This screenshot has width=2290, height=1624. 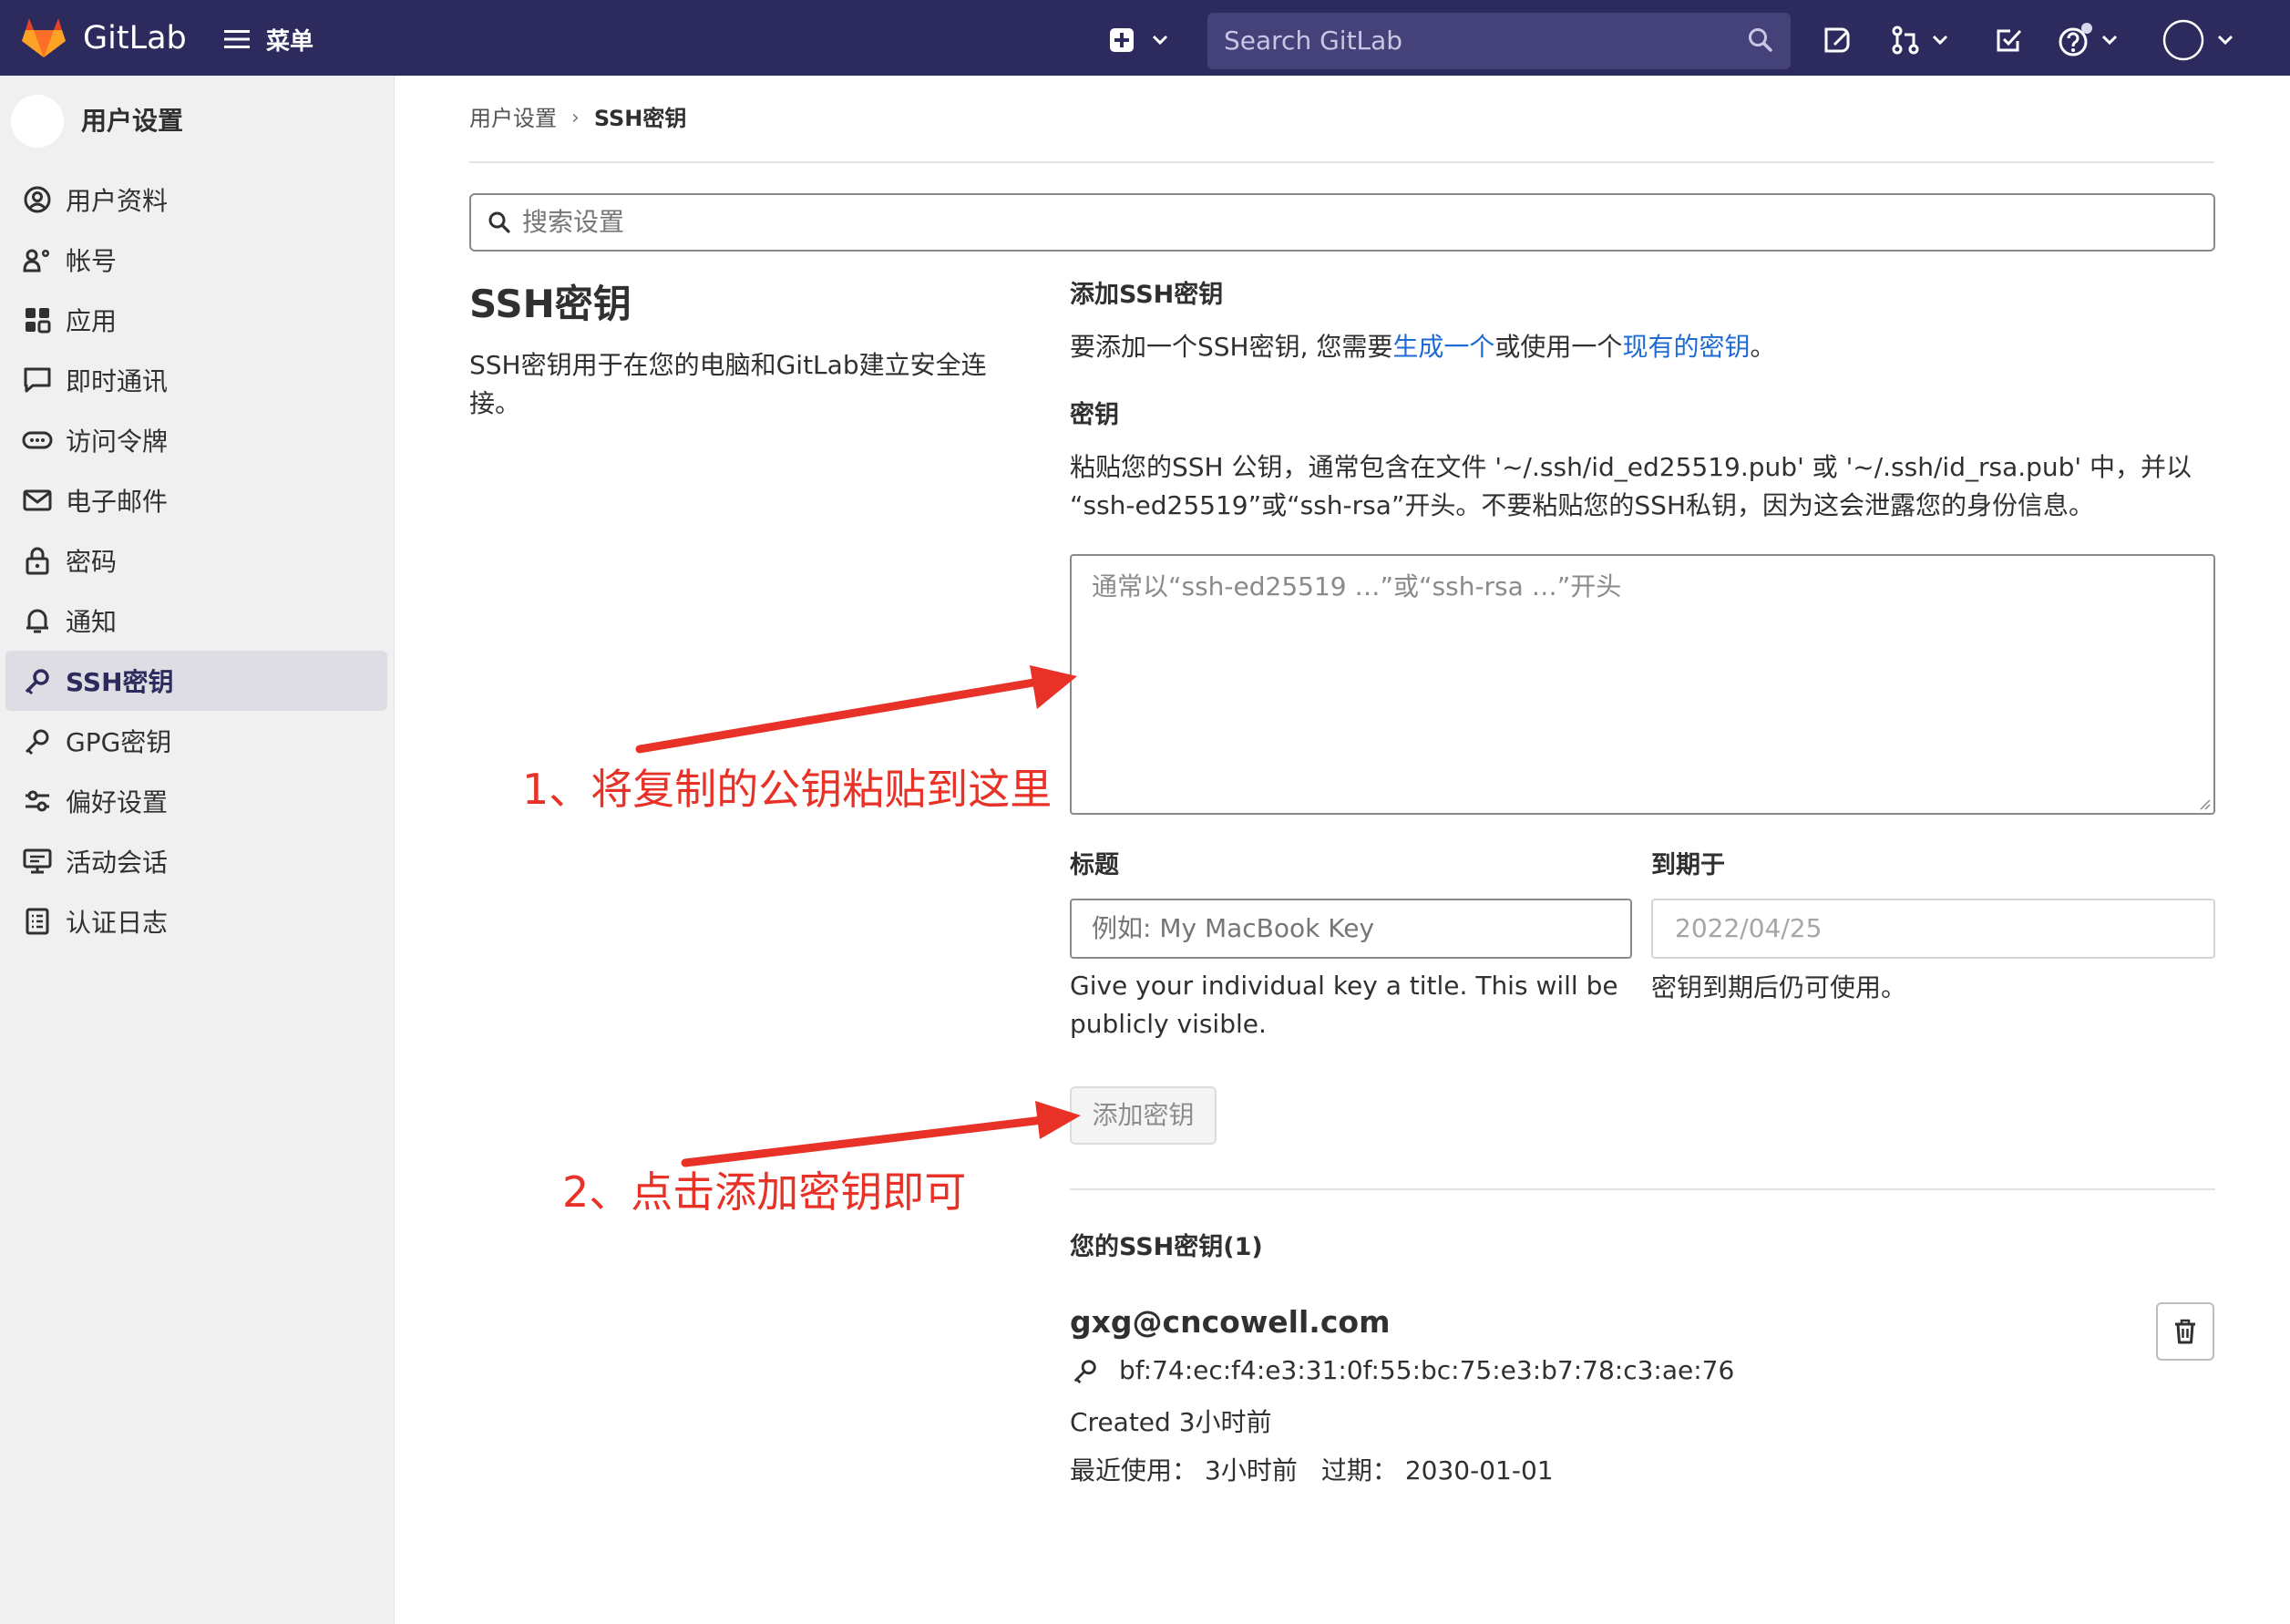 I want to click on help-icon, so click(x=2076, y=40).